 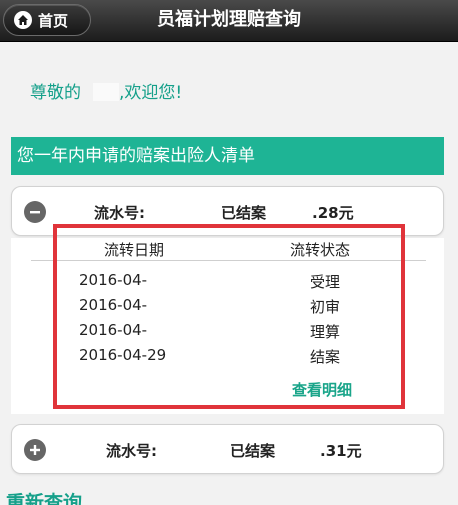 I want to click on flow-state: 初审, so click(x=325, y=307).